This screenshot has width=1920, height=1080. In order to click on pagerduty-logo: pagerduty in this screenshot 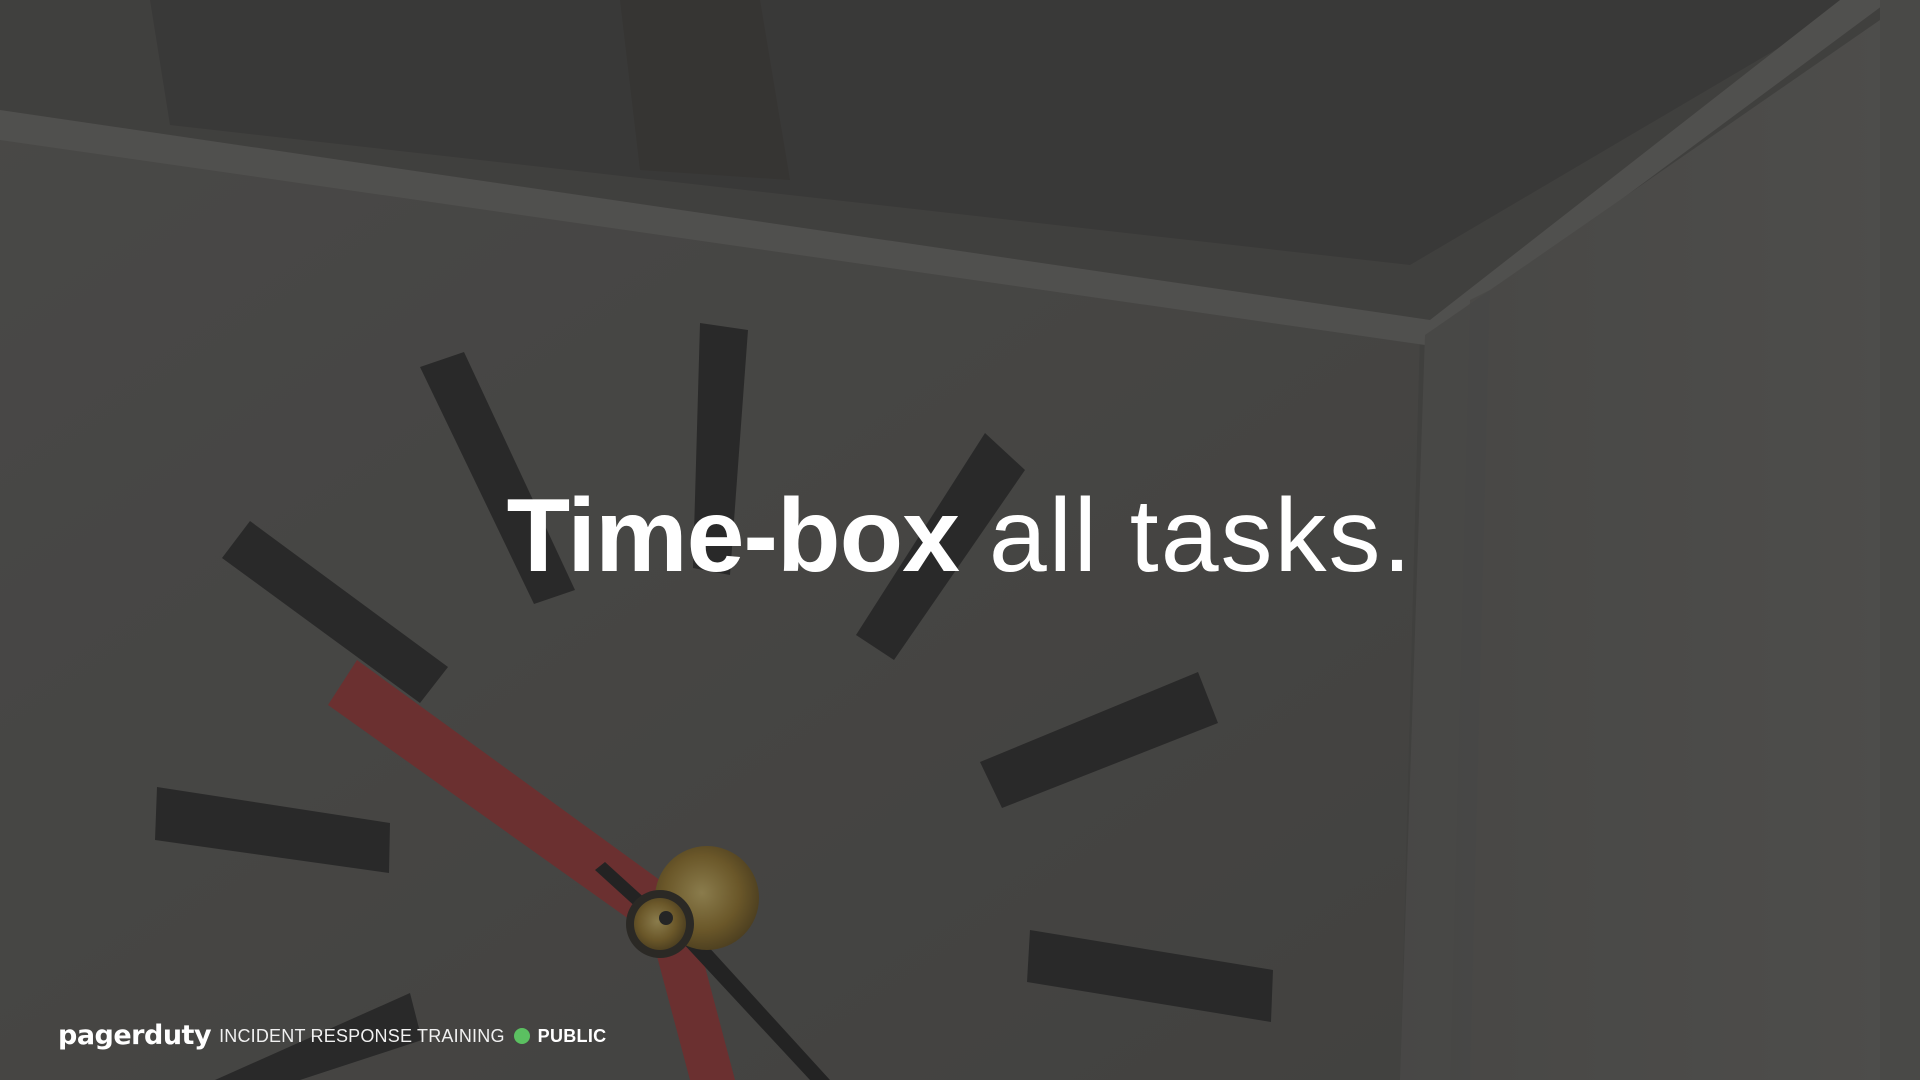, I will do `click(135, 1035)`.